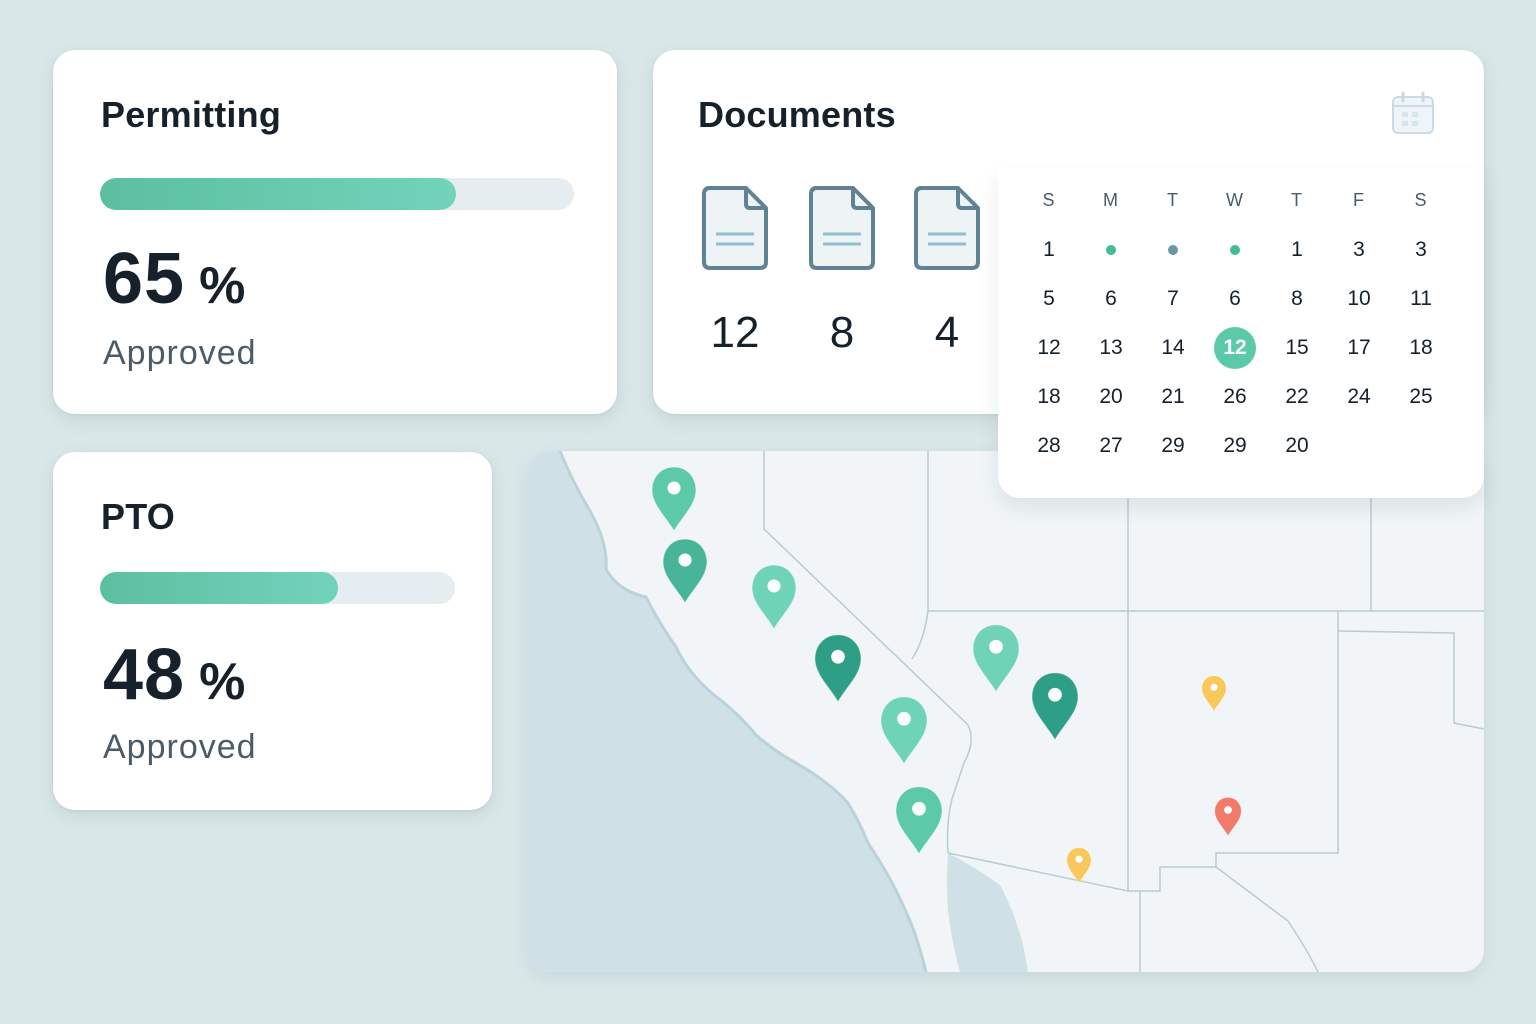 Image resolution: width=1536 pixels, height=1024 pixels. What do you see at coordinates (272, 631) in the screenshot?
I see `pto-card: PTO 48 % Approved` at bounding box center [272, 631].